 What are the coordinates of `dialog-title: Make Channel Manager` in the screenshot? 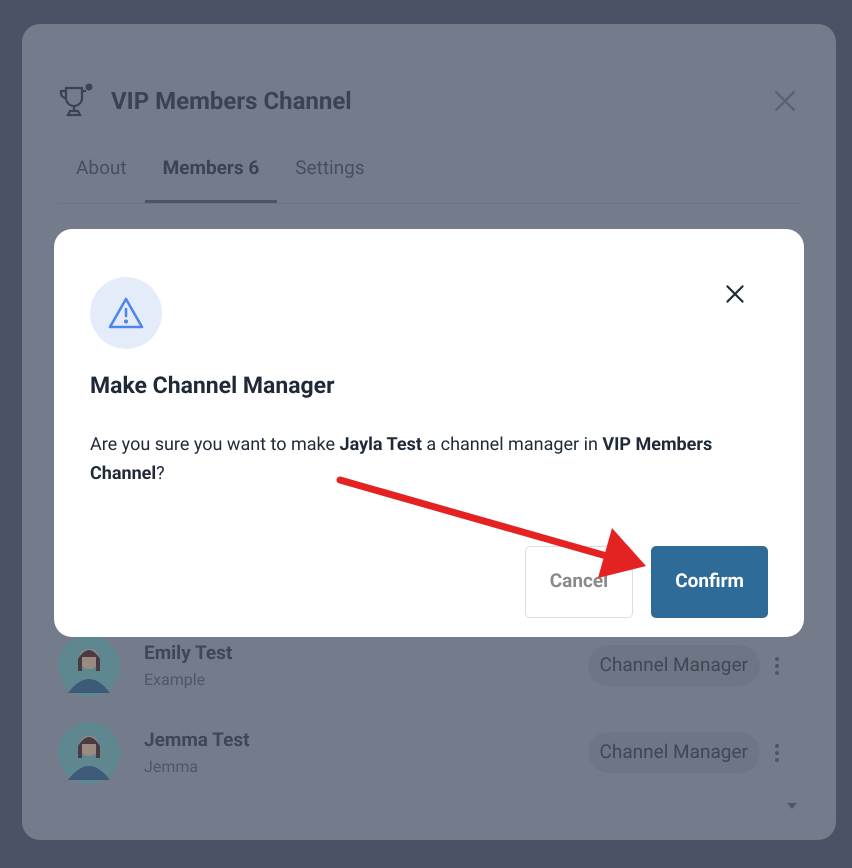 It's located at (213, 386).